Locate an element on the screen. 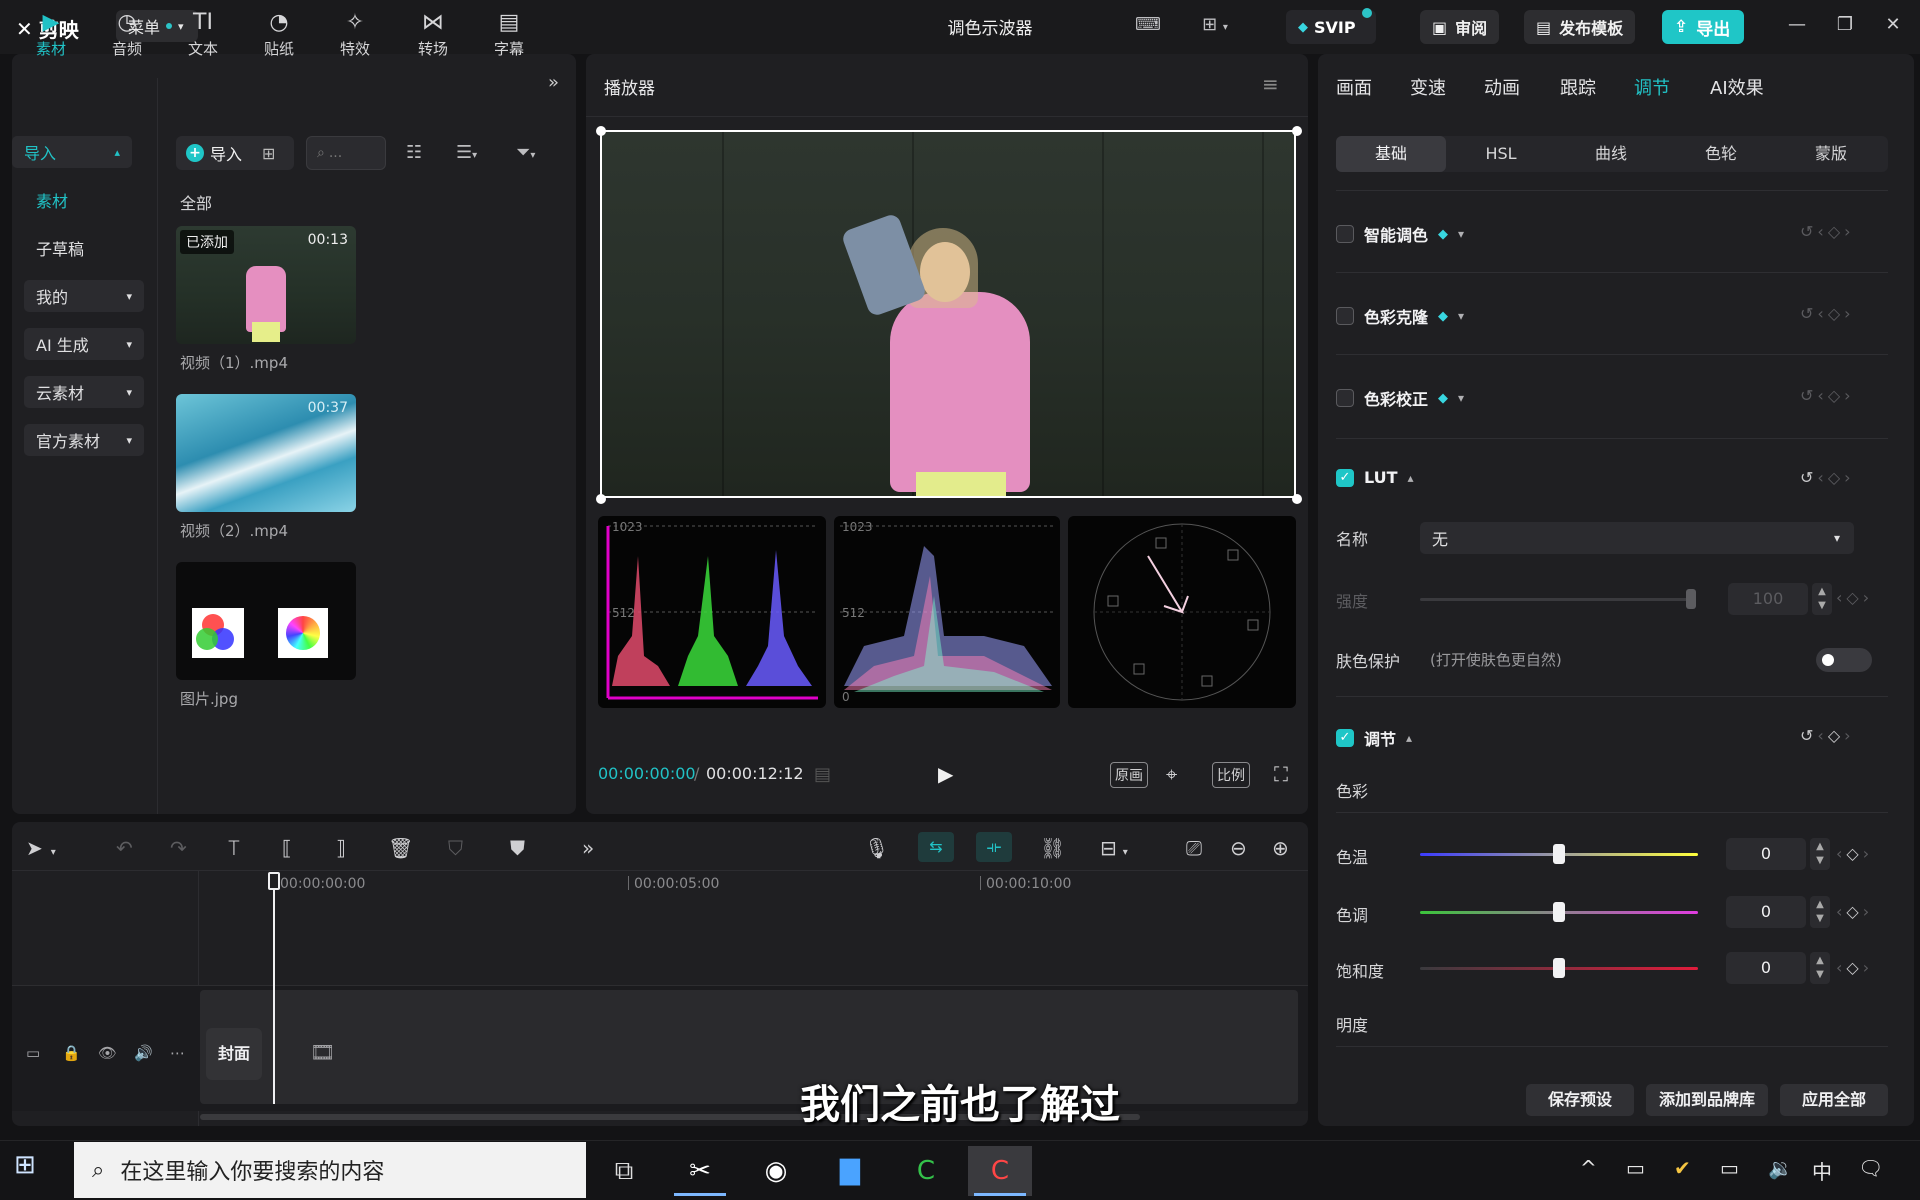 The height and width of the screenshot is (1200, 1920). media-item-image is located at coordinates (266, 621).